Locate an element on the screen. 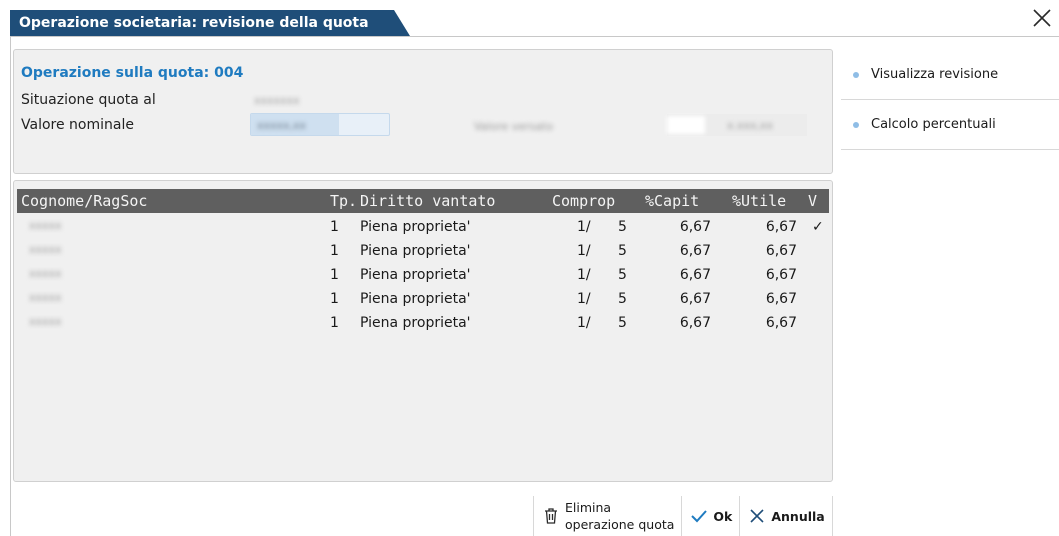  operation-title: Operazione sulla quota: 004 is located at coordinates (132, 73).